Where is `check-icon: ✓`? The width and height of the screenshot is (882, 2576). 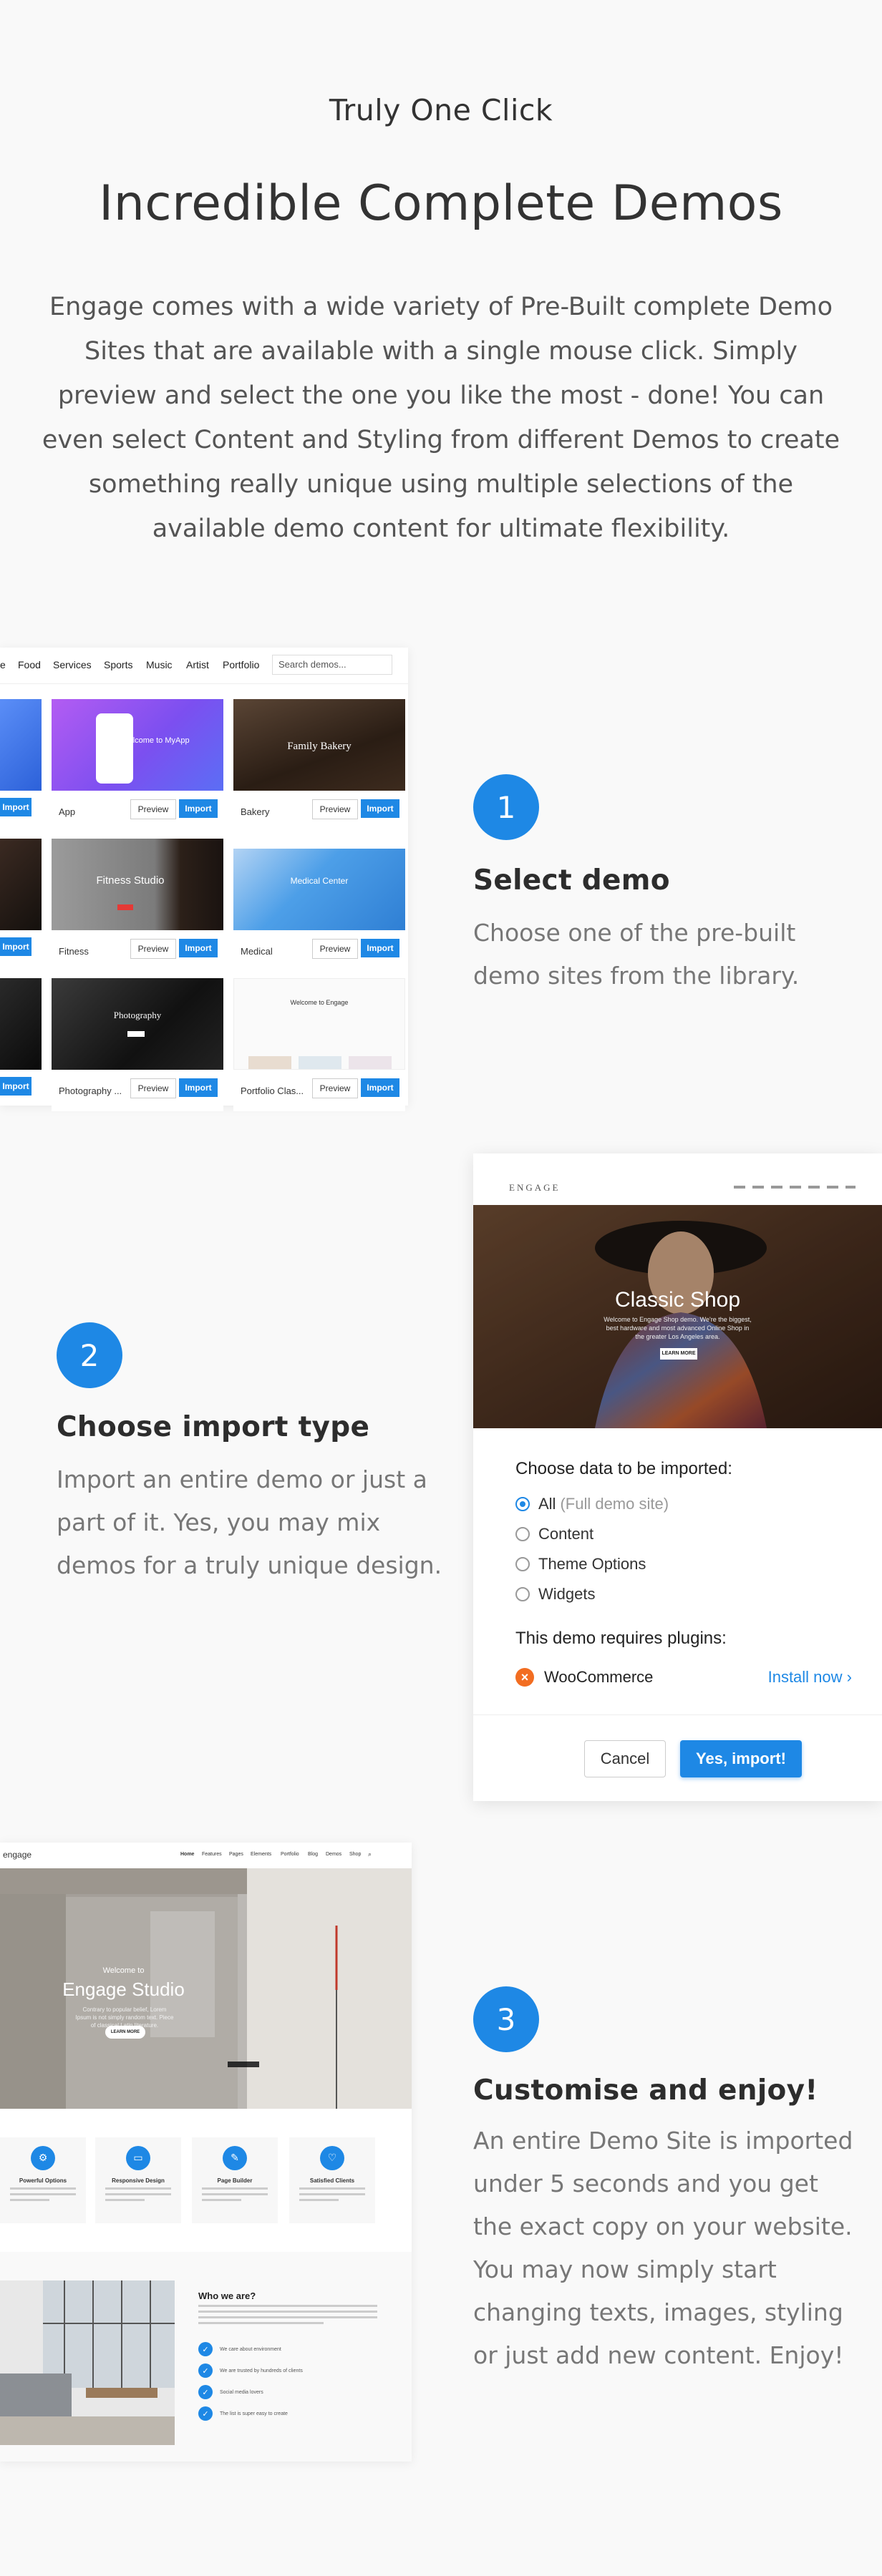 check-icon: ✓ is located at coordinates (205, 2370).